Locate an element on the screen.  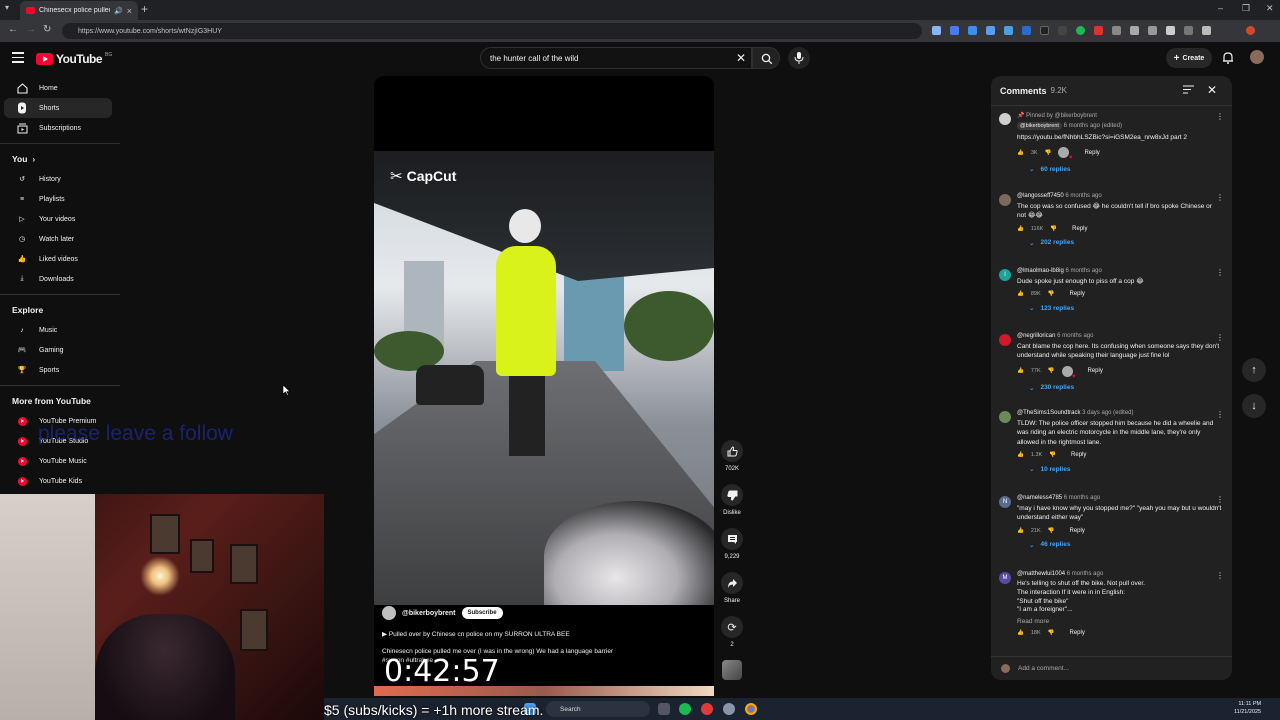
browser-tab: Chinesecx police pulled me 🔊 × is located at coordinates (79, 10).